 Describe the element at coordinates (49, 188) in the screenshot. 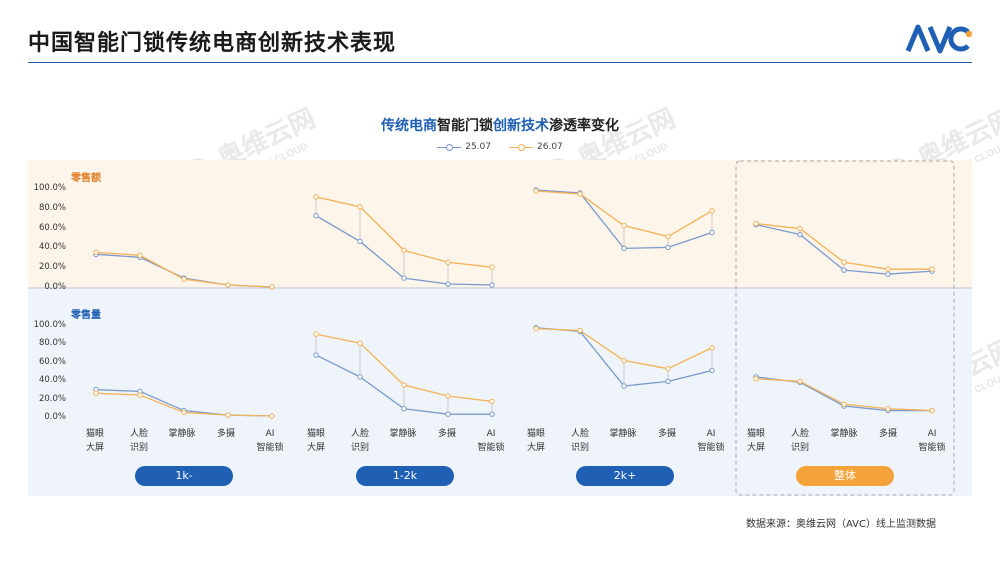

I see `y-tick-top-100: 100.0%` at that location.